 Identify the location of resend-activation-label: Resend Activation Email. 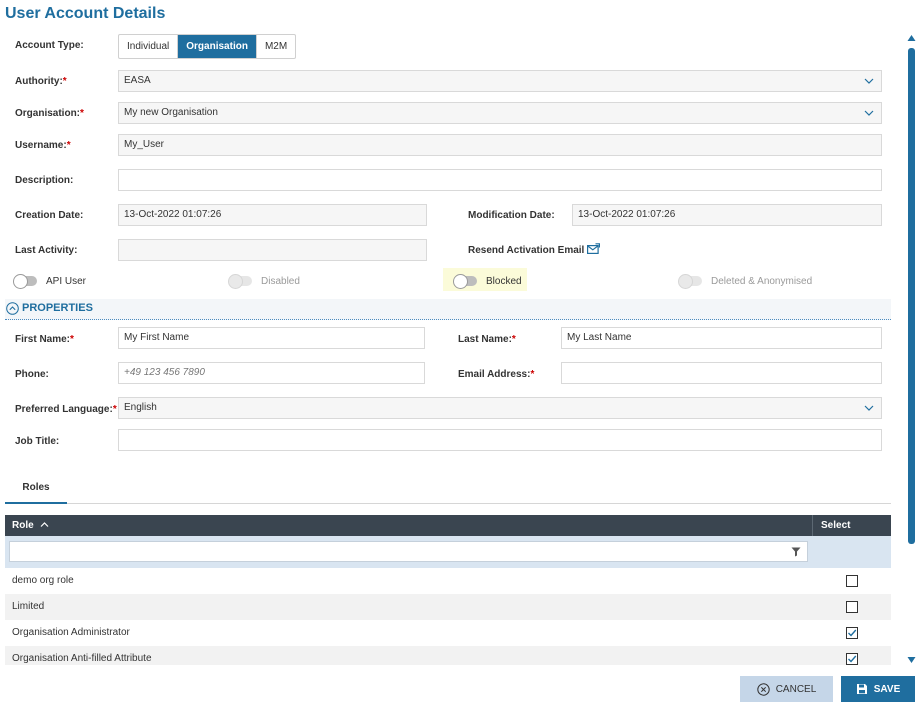
(526, 250).